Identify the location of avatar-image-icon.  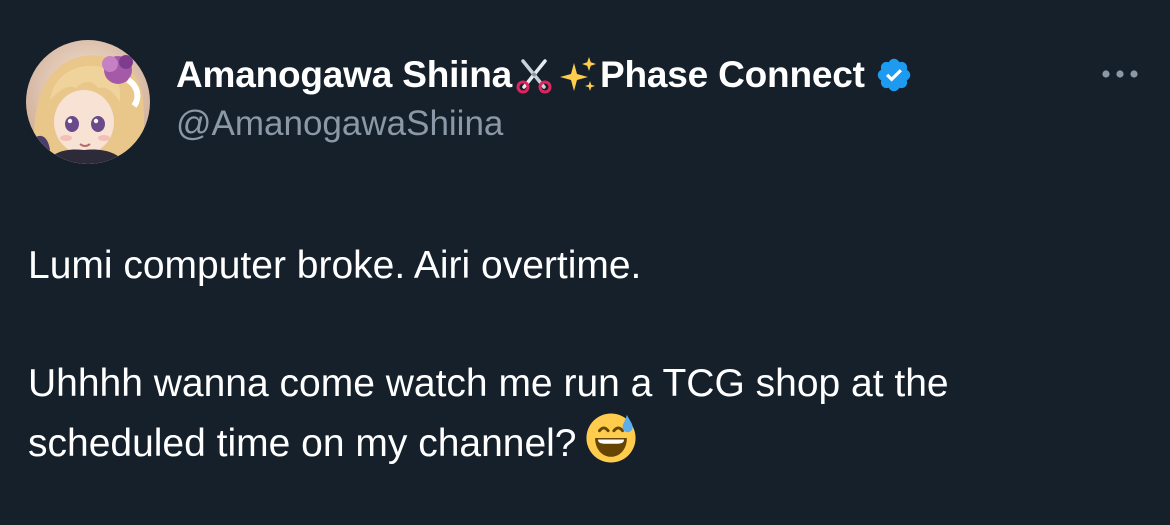
(88, 102).